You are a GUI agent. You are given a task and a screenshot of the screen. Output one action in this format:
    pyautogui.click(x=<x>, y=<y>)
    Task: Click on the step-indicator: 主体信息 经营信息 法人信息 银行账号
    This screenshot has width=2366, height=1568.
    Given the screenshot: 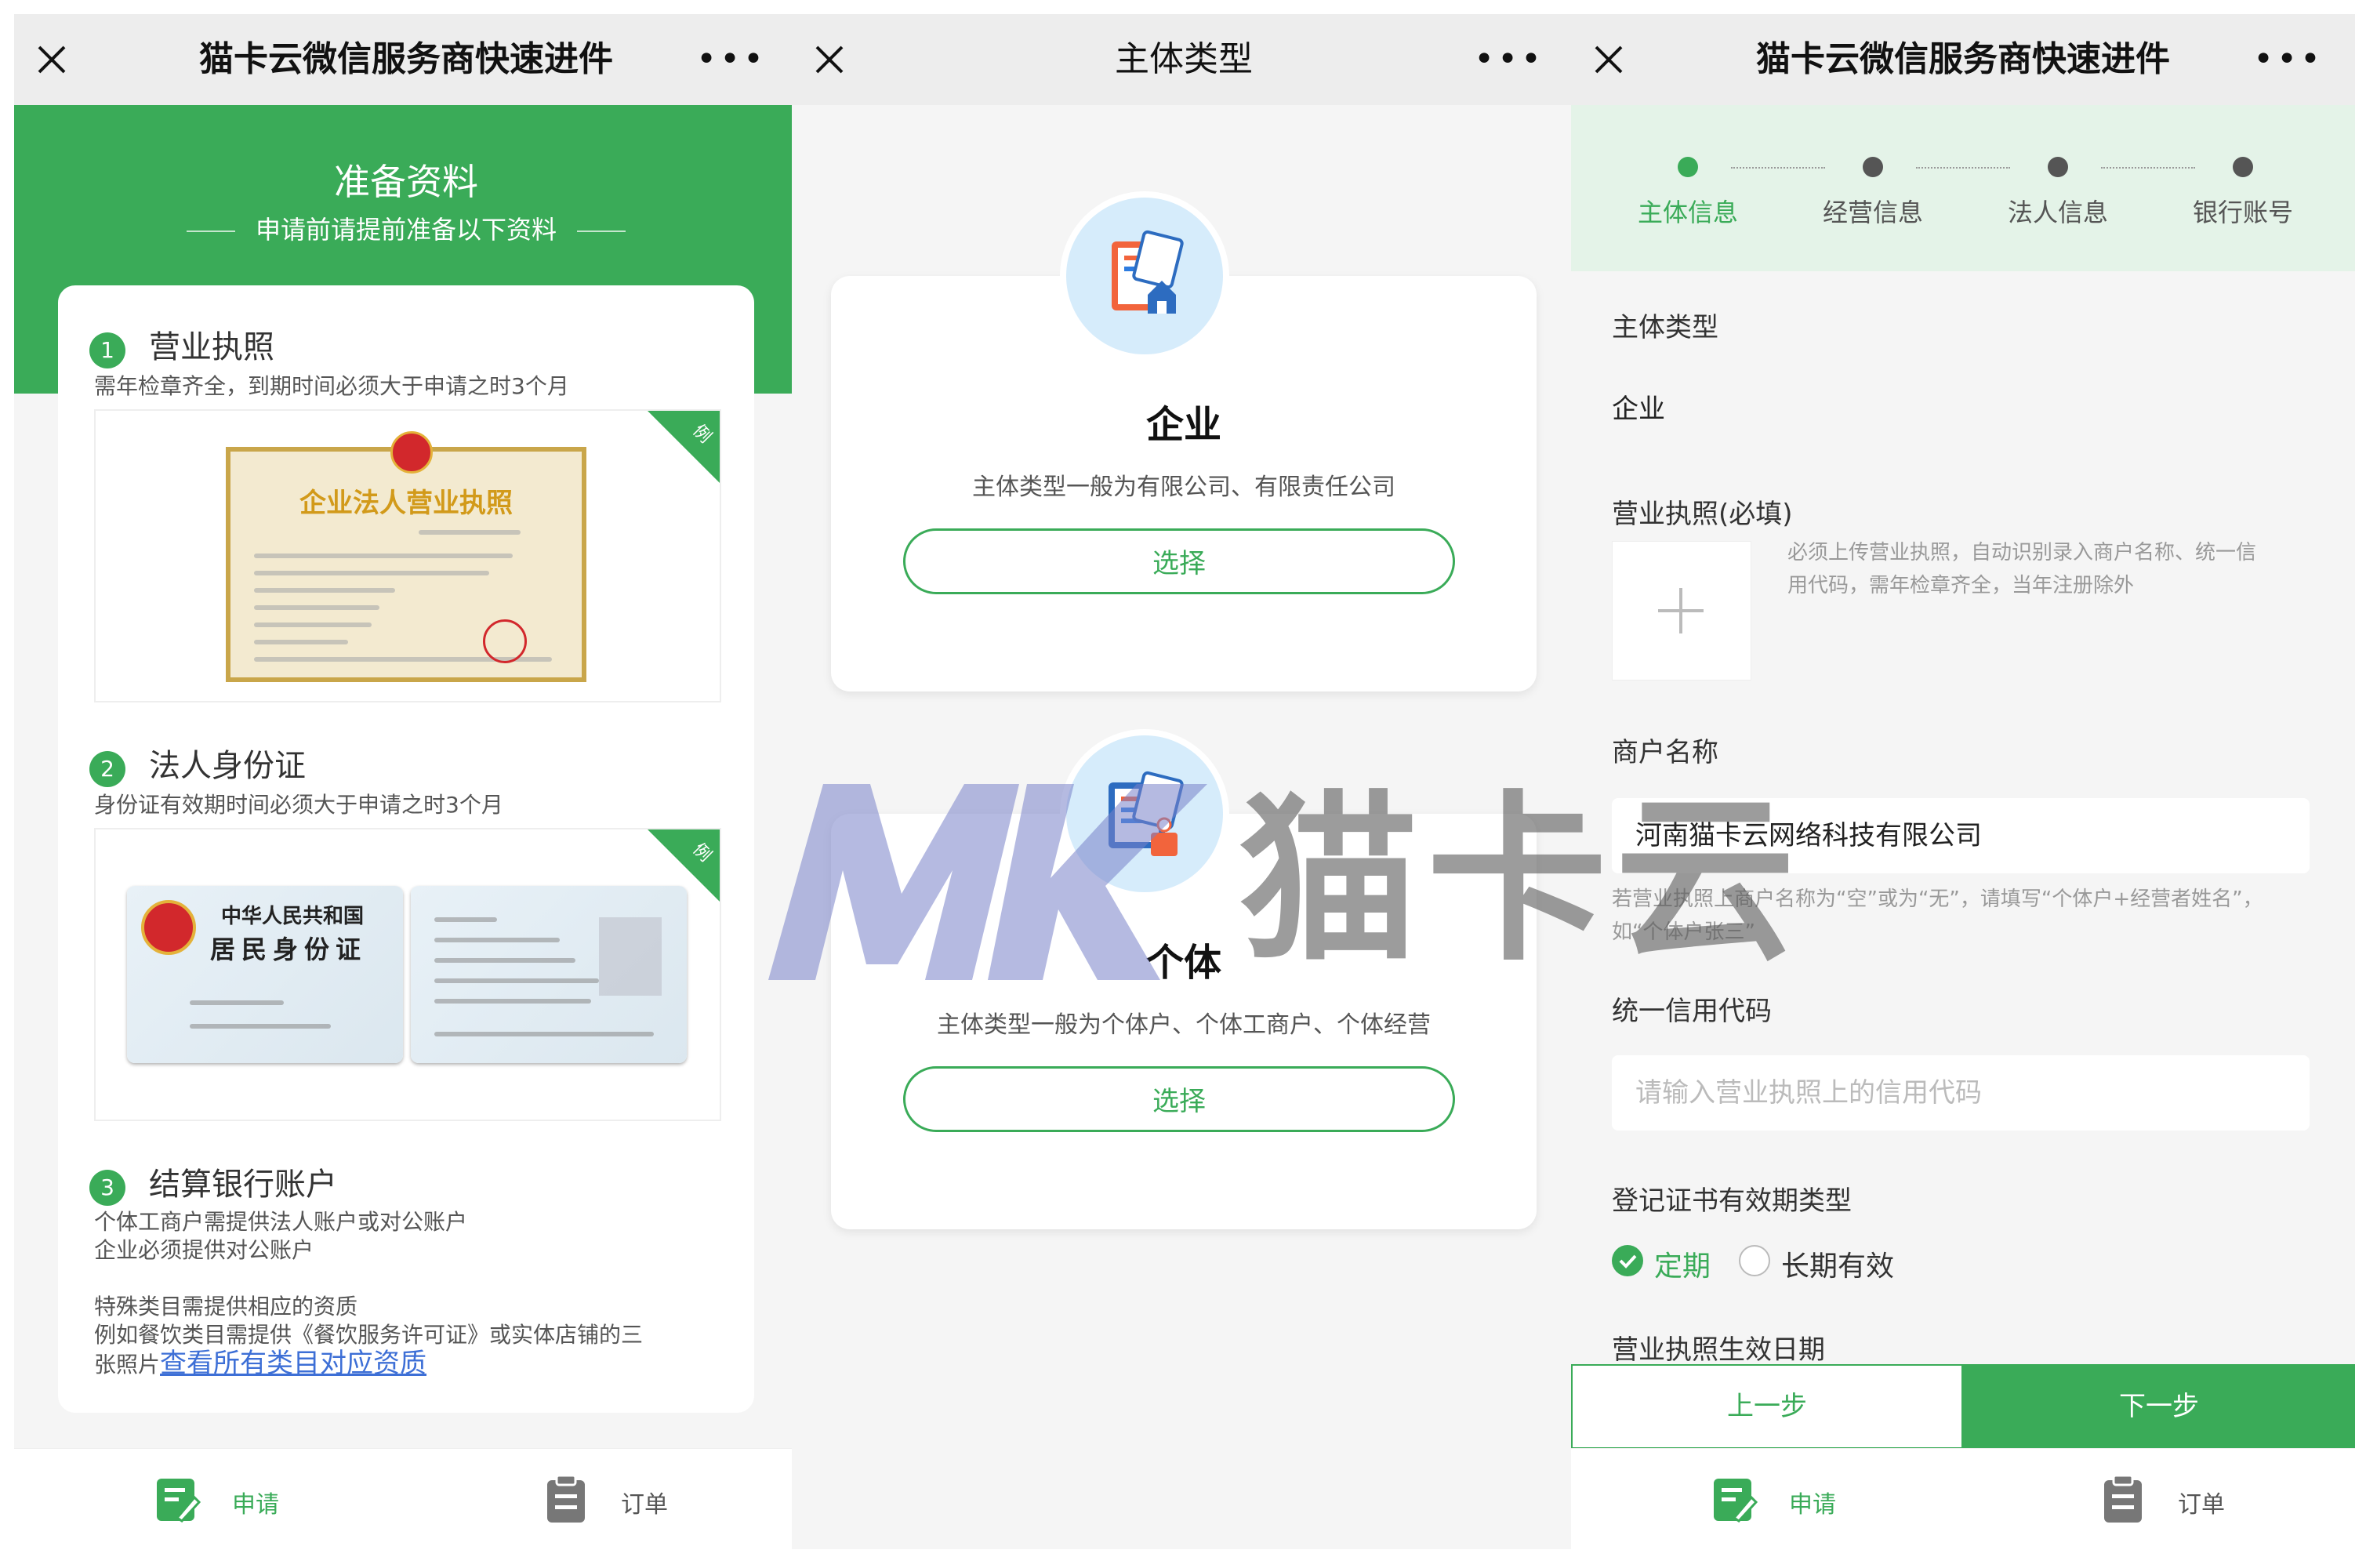 What is the action you would take?
    pyautogui.click(x=1963, y=188)
    